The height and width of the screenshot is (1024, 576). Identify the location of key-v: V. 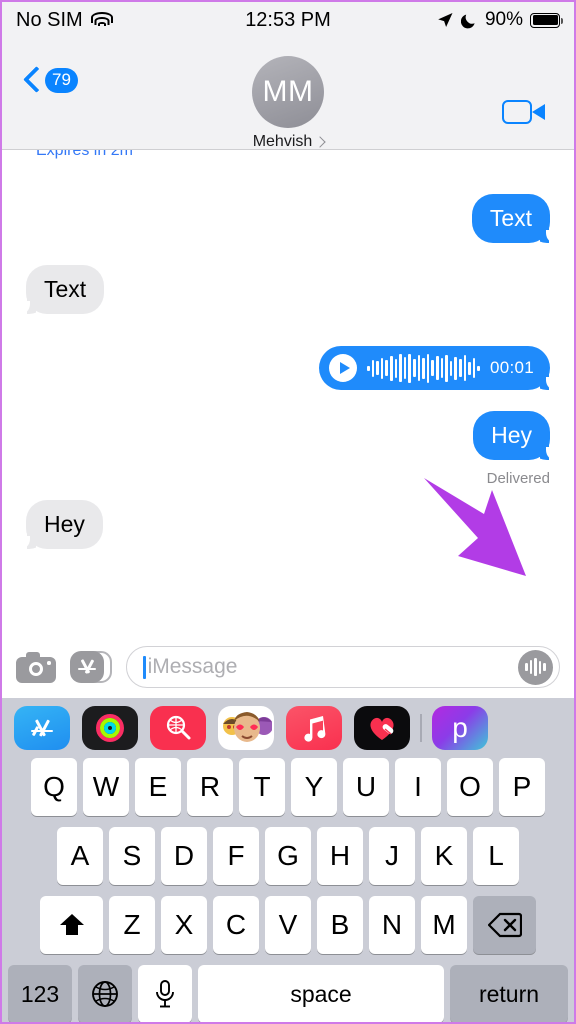
(288, 925).